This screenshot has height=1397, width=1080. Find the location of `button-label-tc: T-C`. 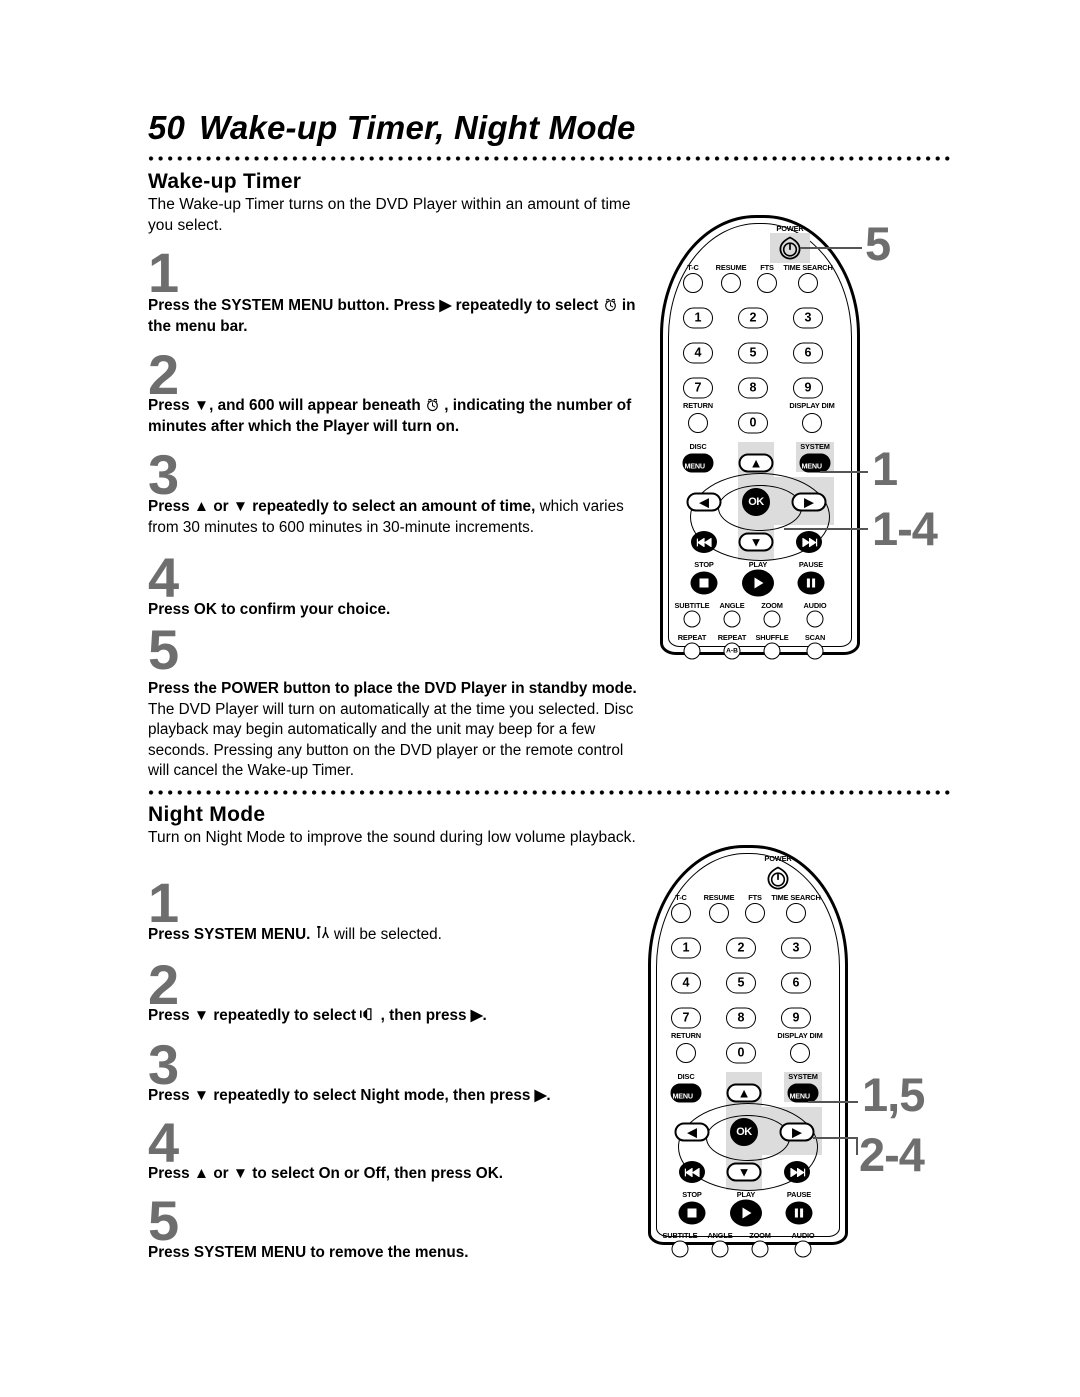

button-label-tc: T-C is located at coordinates (681, 897).